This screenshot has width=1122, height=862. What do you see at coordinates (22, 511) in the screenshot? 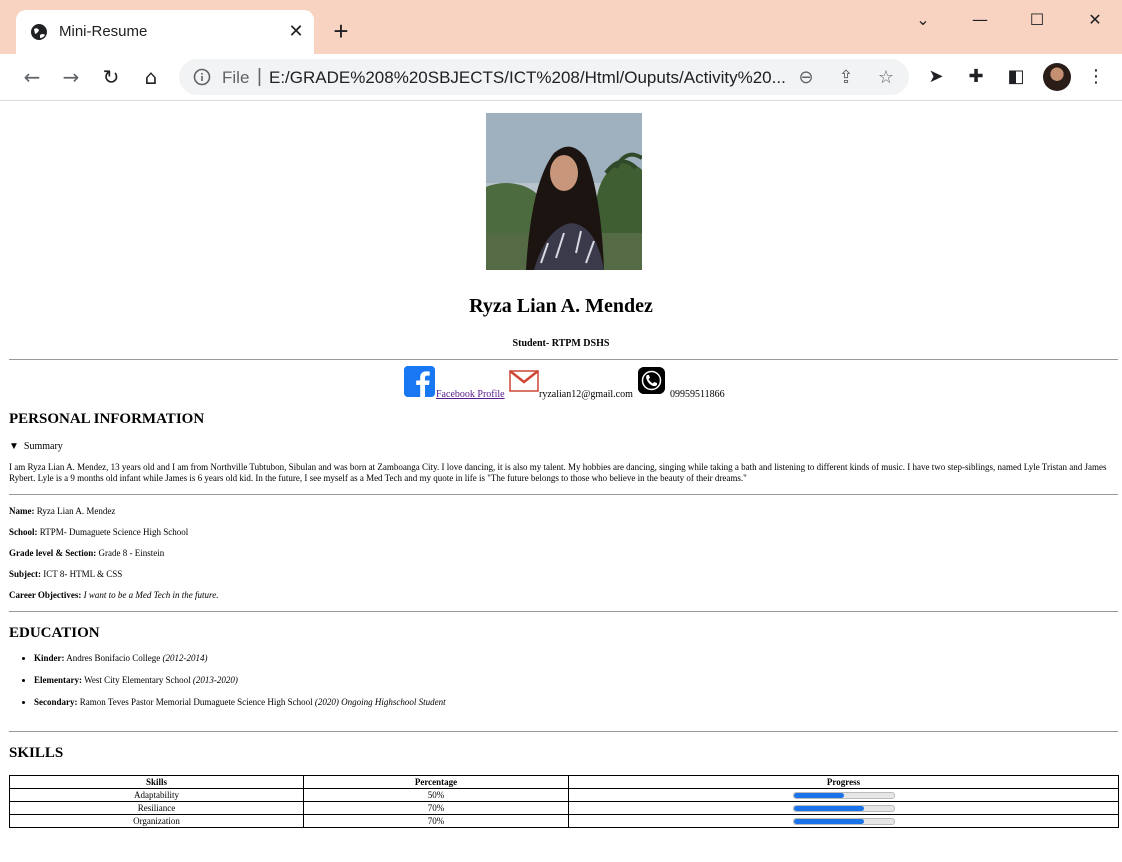
I see `field-label: Name:` at bounding box center [22, 511].